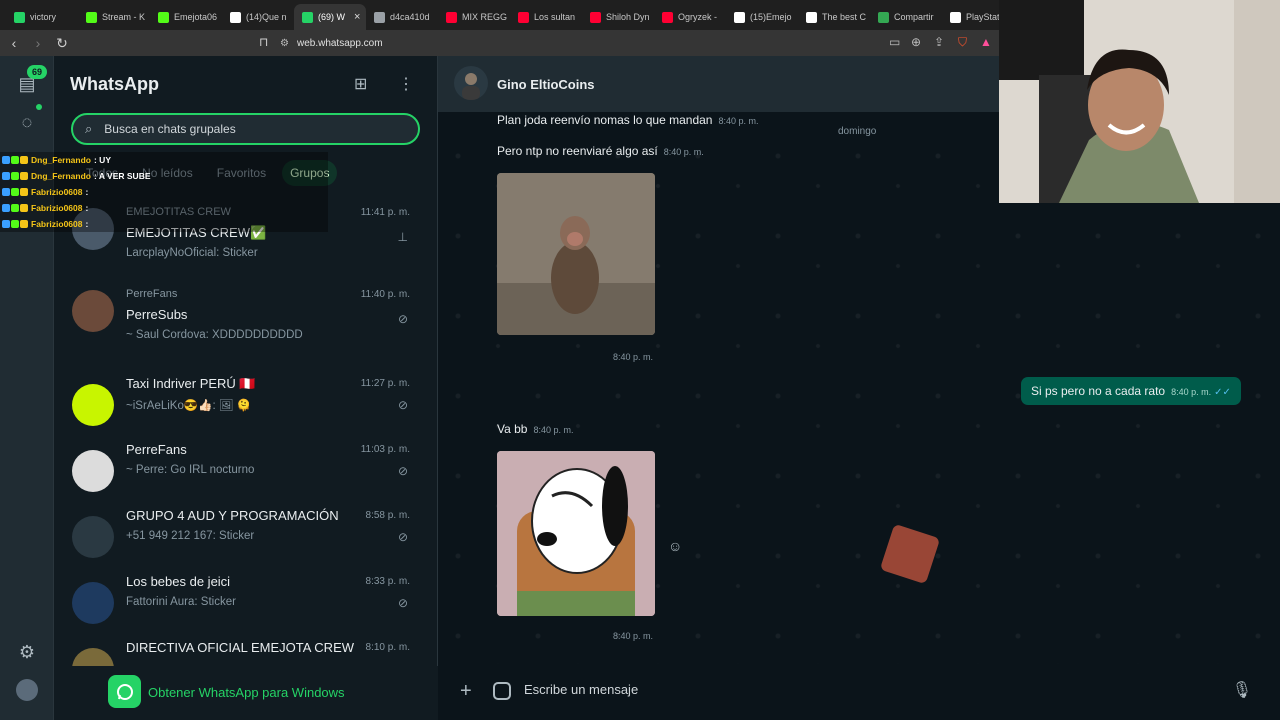 This screenshot has width=1280, height=720. What do you see at coordinates (284, 43) in the screenshot?
I see `site-info-icon: ⚙` at bounding box center [284, 43].